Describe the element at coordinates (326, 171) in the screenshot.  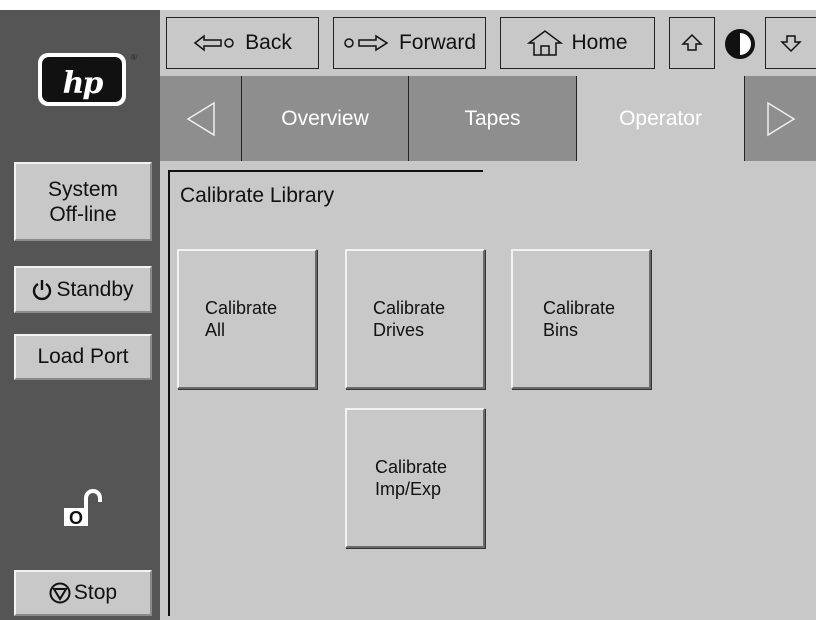
I see `content-divider-top` at that location.